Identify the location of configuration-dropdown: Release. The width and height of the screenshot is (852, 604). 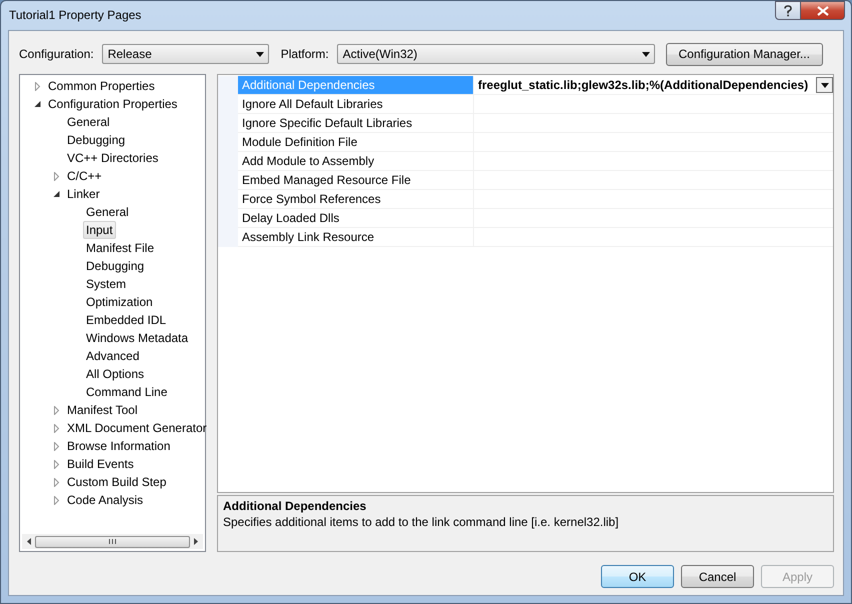
(185, 54).